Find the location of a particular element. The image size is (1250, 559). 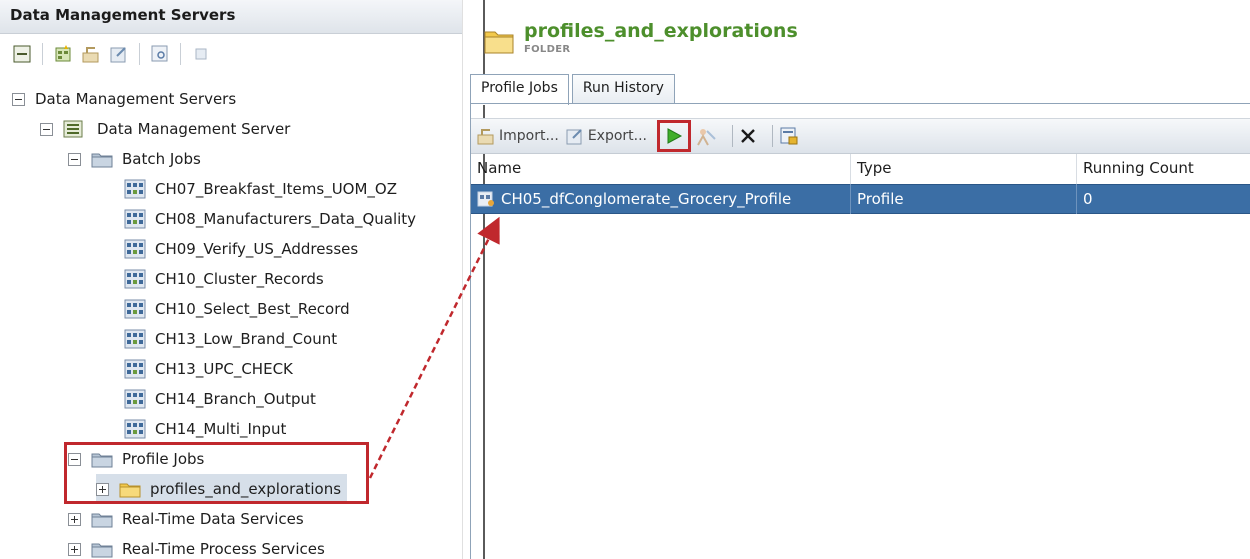

tree-node-label: CH14_Multi_Input is located at coordinates (221, 429).